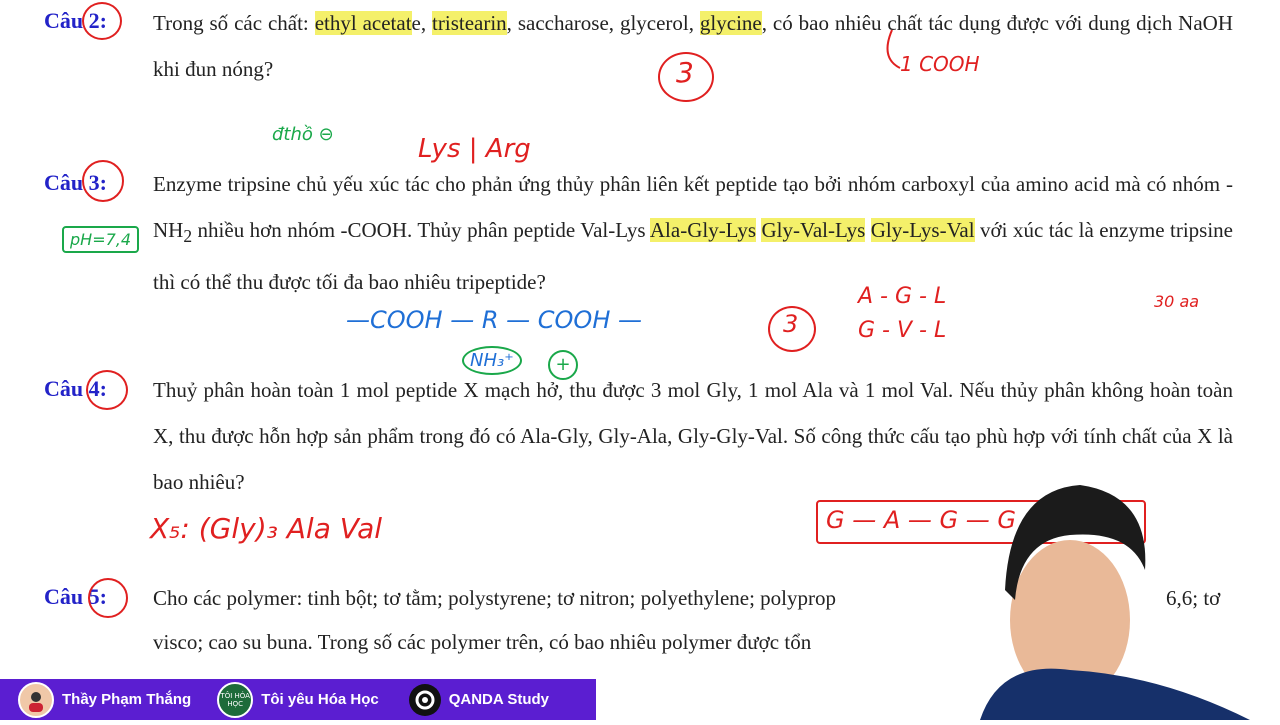 The width and height of the screenshot is (1280, 725). I want to click on question-5-number-circle, so click(108, 598).